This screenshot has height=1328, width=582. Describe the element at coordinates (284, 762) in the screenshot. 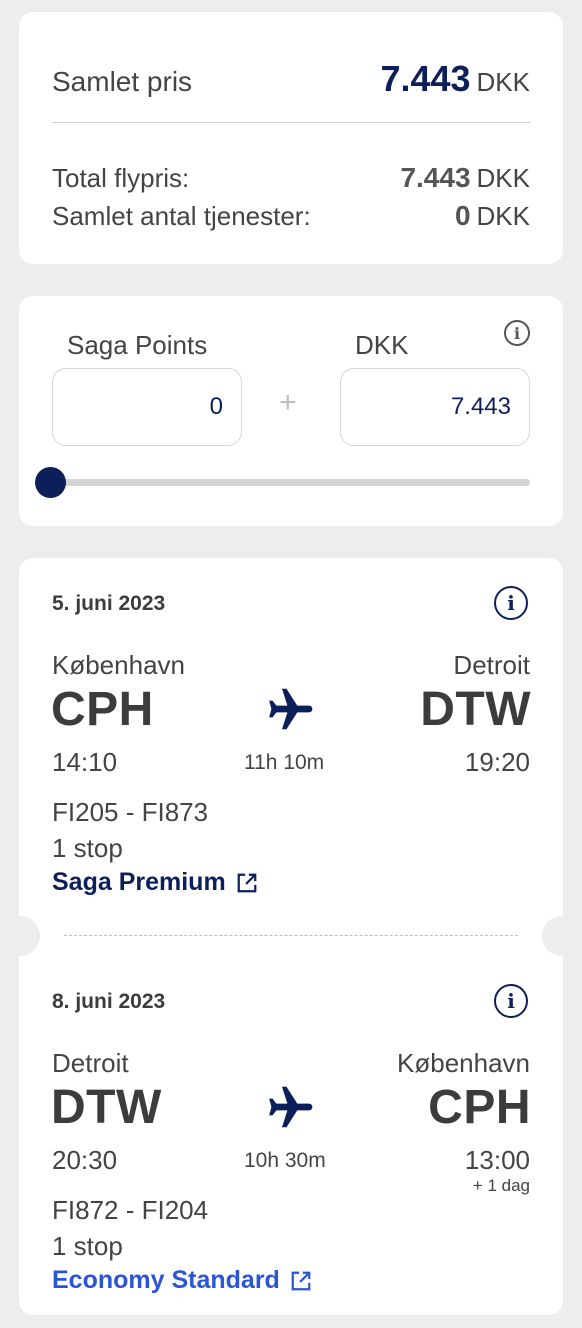

I see `flight-duration: 11h 10m` at that location.